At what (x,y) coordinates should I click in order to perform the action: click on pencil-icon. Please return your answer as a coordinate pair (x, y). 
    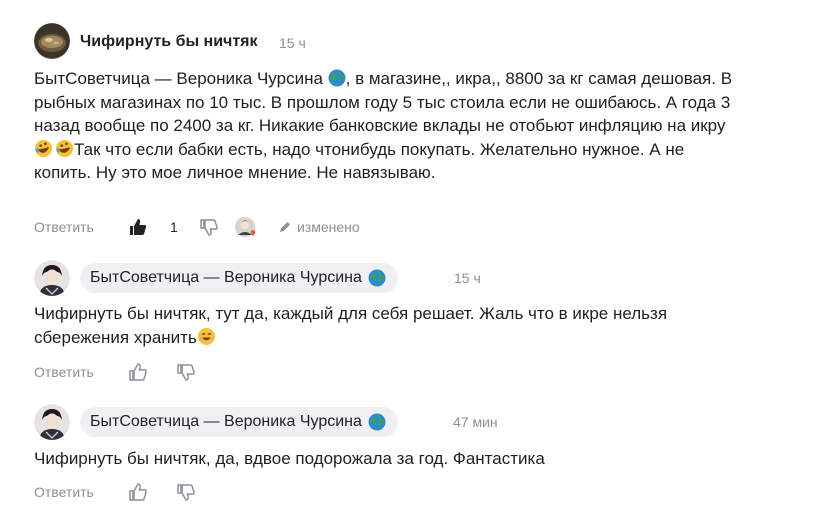
    Looking at the image, I should click on (285, 227).